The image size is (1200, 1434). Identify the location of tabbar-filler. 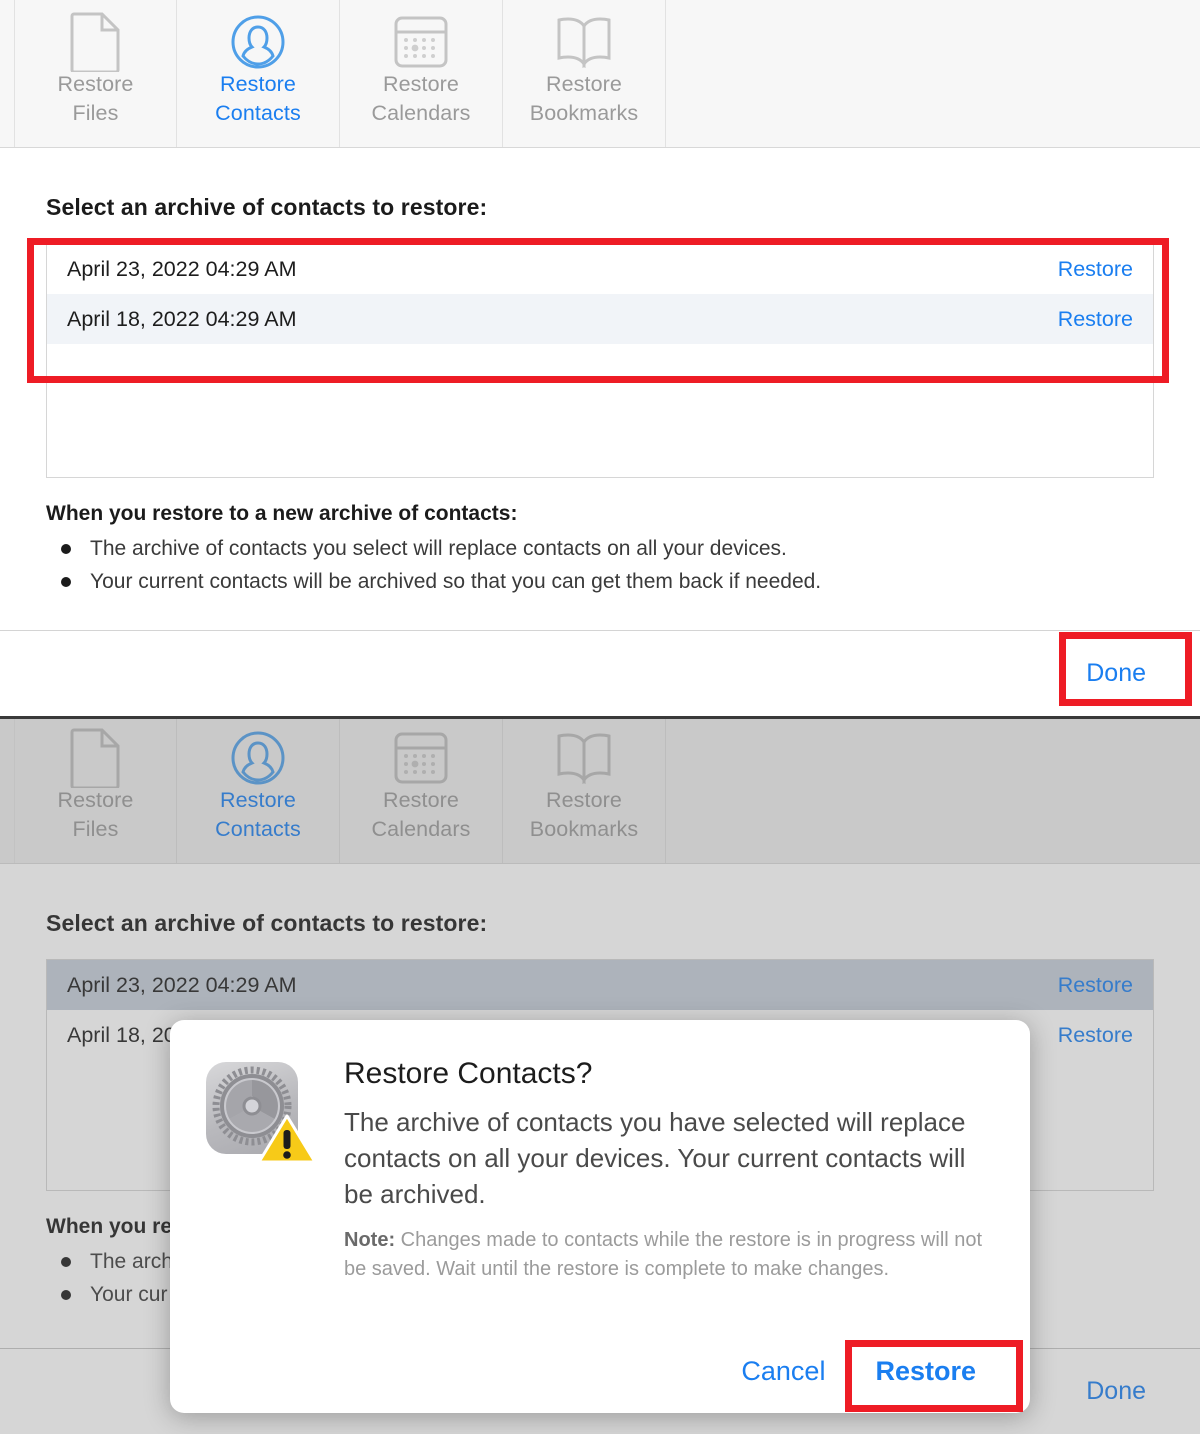
(933, 73).